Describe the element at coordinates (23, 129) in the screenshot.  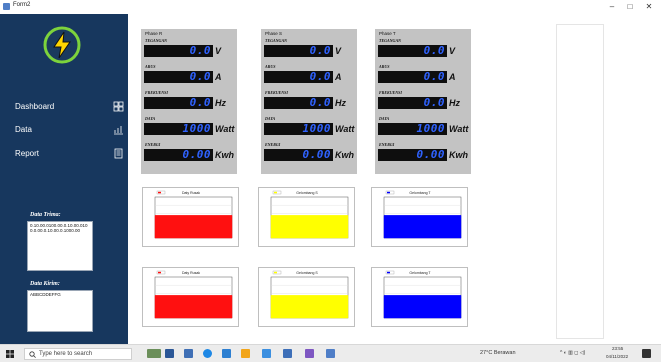
I see `sidebar-item-label: Data` at that location.